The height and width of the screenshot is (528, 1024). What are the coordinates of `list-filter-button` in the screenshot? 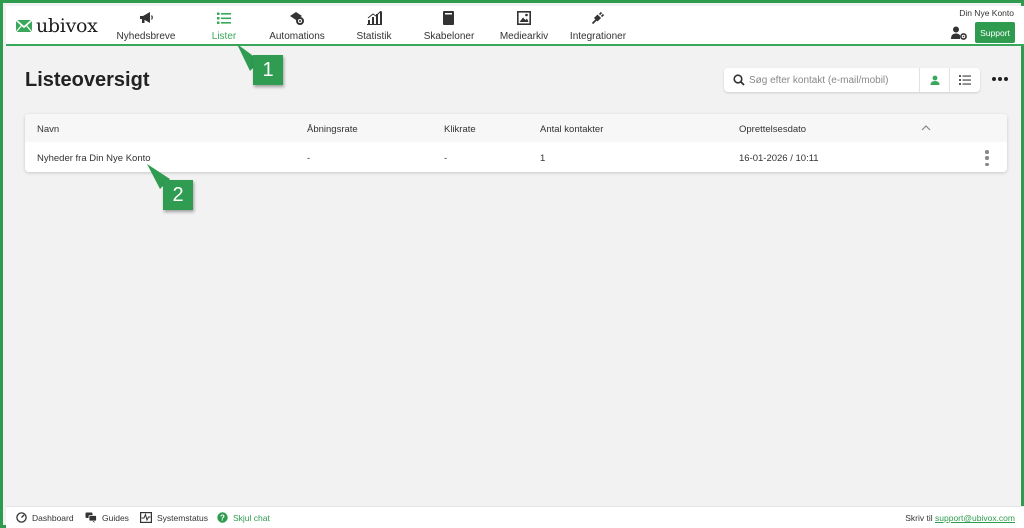 It's located at (964, 80).